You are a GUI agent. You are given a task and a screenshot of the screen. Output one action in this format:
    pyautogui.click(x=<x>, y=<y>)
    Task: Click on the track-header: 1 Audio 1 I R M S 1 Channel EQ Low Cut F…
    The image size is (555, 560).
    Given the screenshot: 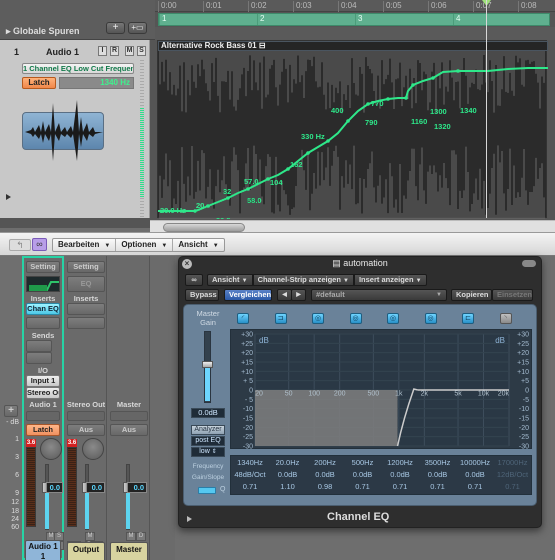 What is the action you would take?
    pyautogui.click(x=75, y=129)
    